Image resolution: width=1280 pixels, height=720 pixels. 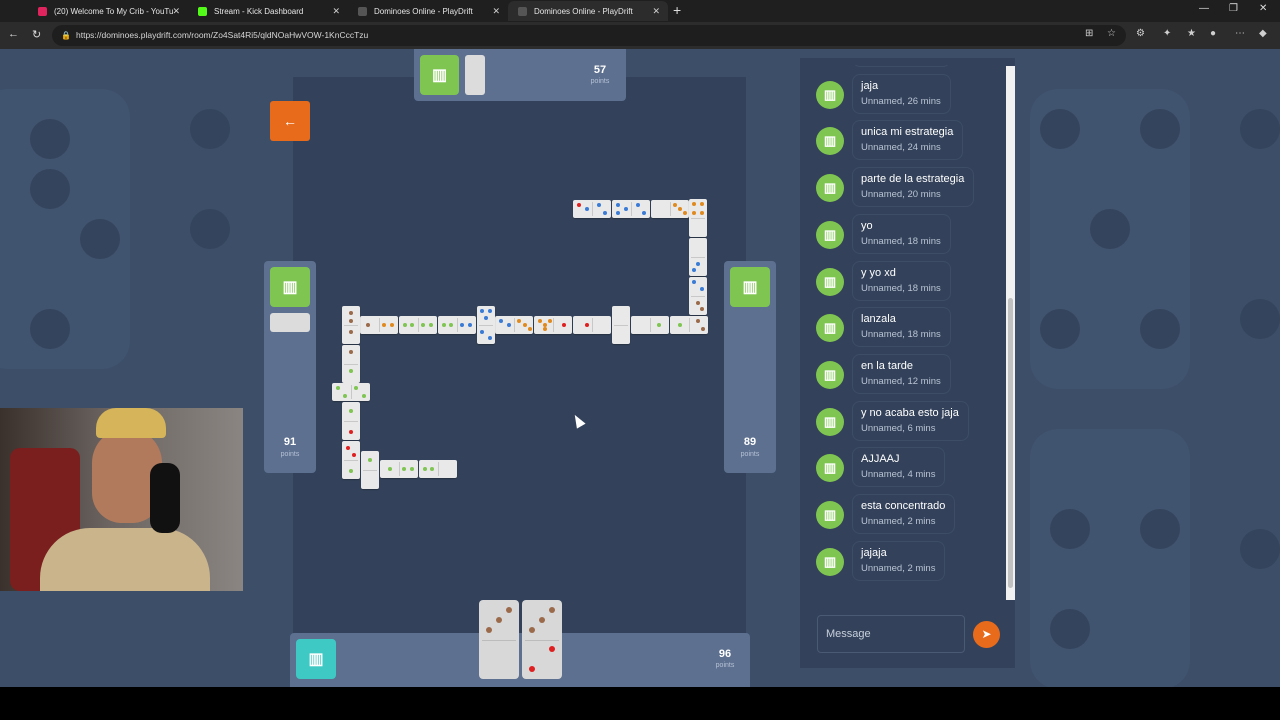 What do you see at coordinates (750, 287) in the screenshot?
I see `robot-icon: ▥` at bounding box center [750, 287].